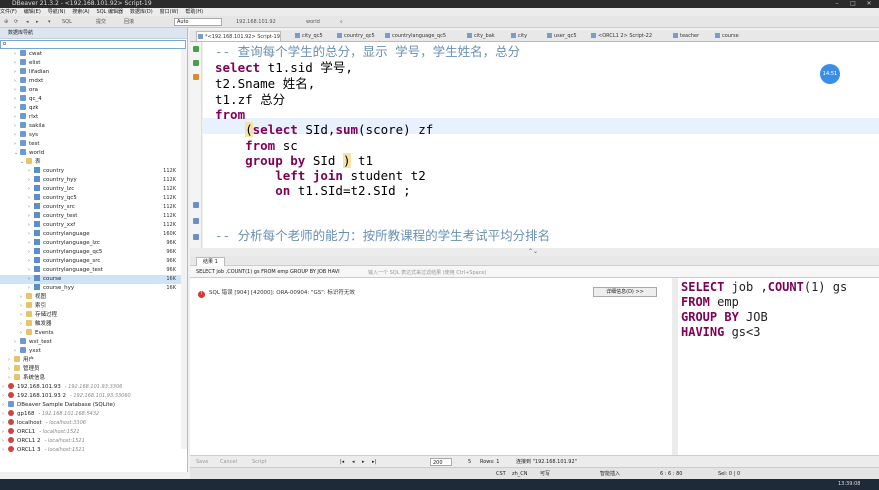 The width and height of the screenshot is (879, 490). I want to click on tree-item: › countrylanguage_lzc 96K, so click(93, 243).